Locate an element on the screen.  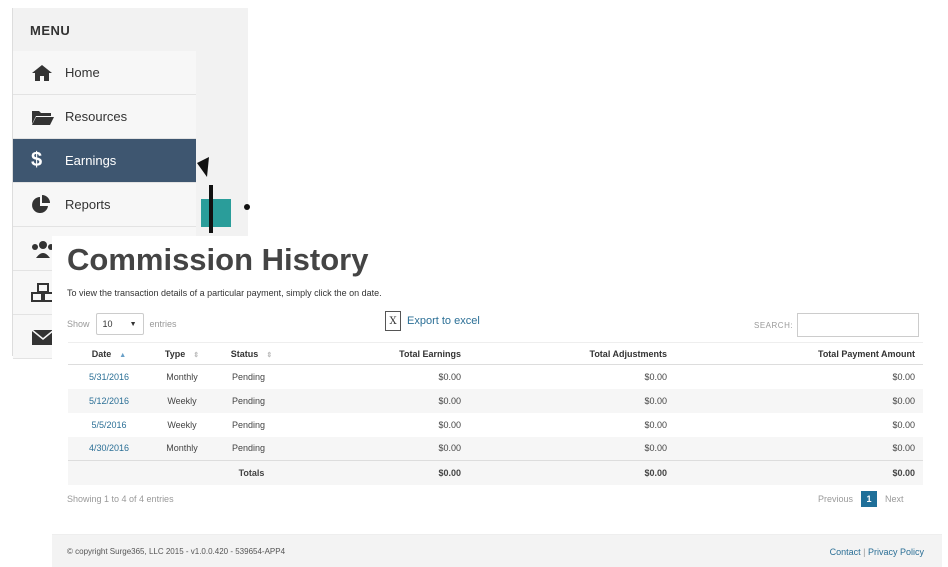
date-link: 5/31/2016 is located at coordinates (109, 377).